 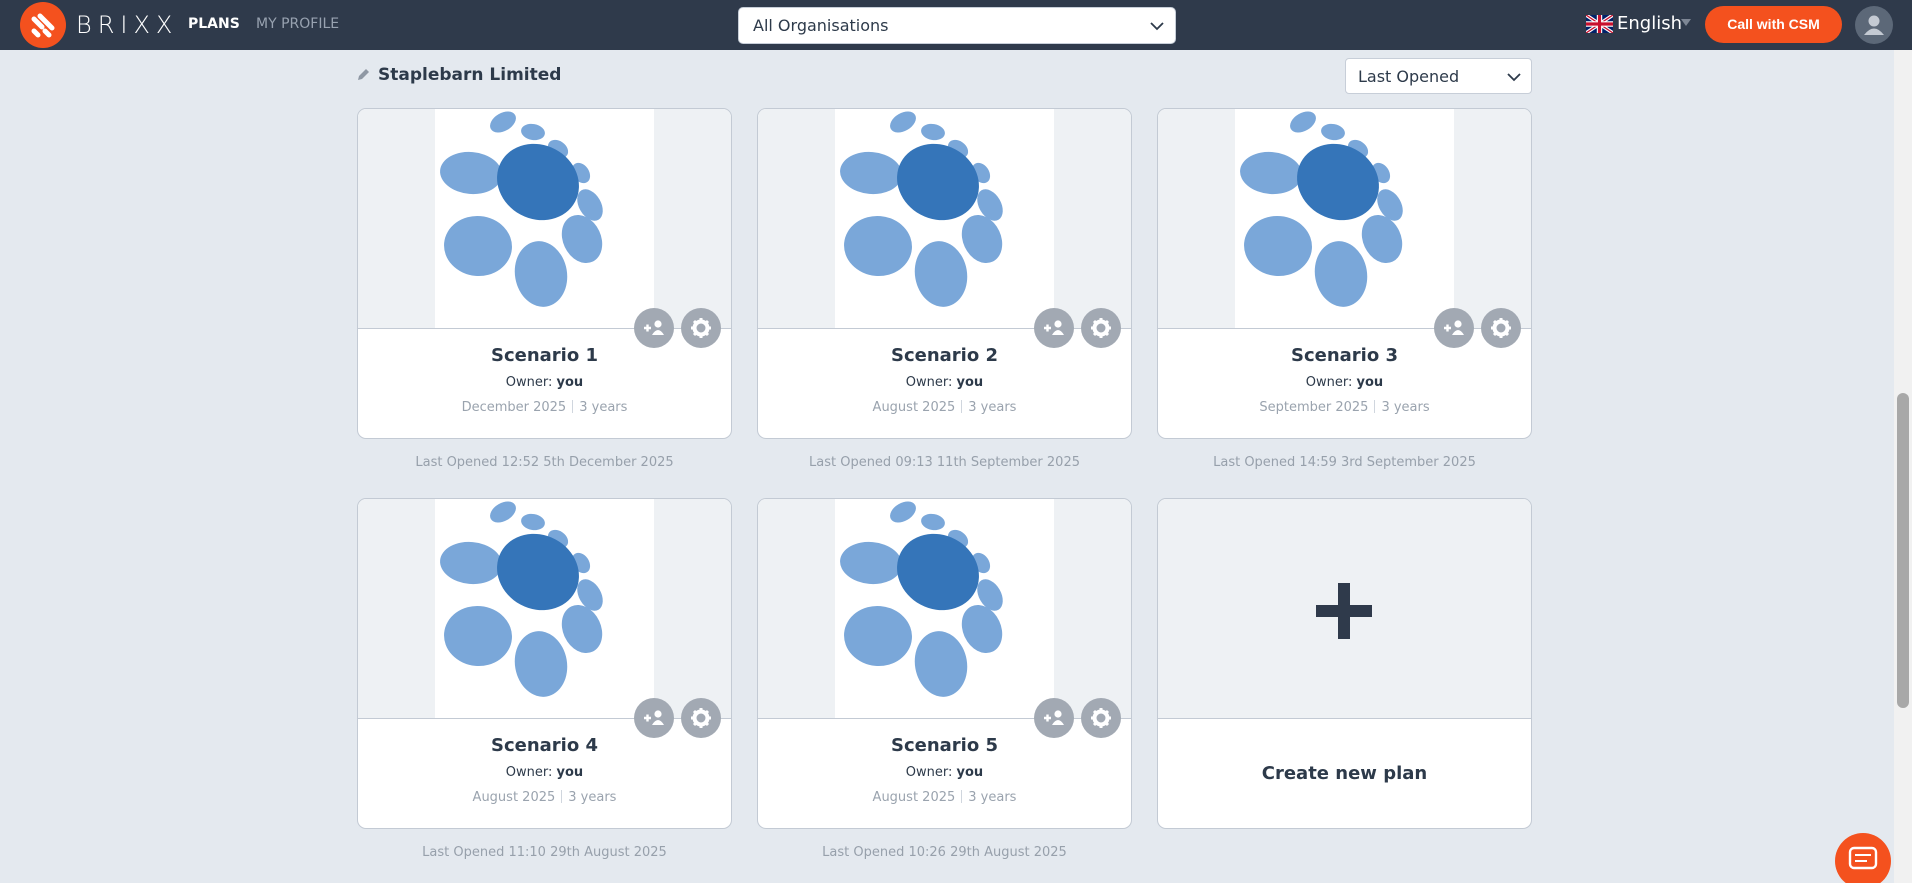 I want to click on last-opened-text: Last Opened 09:13 11th September 2025, so click(x=944, y=462).